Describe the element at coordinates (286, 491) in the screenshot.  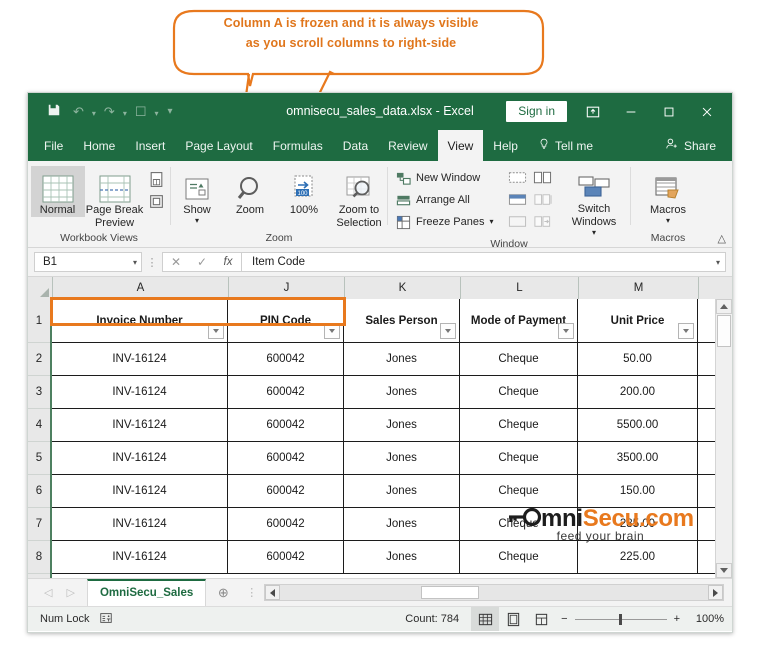
I see `cell-J6: 600042` at that location.